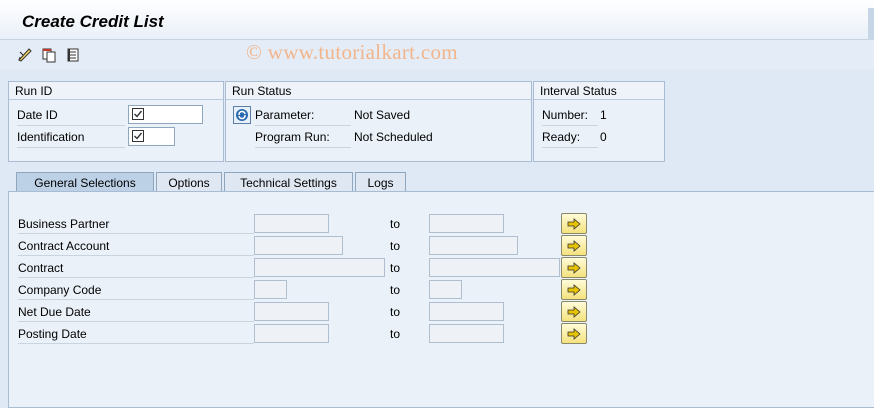 Image resolution: width=874 pixels, height=408 pixels. I want to click on company-code-label: Company Code, so click(136, 290).